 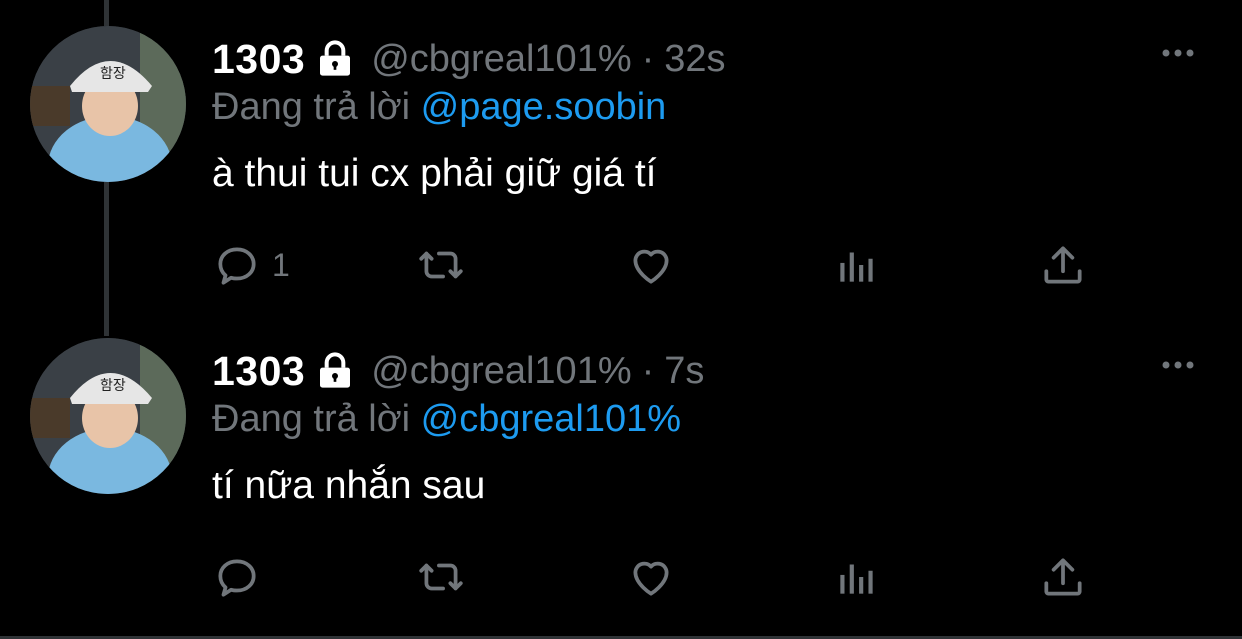 What do you see at coordinates (281, 264) in the screenshot?
I see `reply-count: 1` at bounding box center [281, 264].